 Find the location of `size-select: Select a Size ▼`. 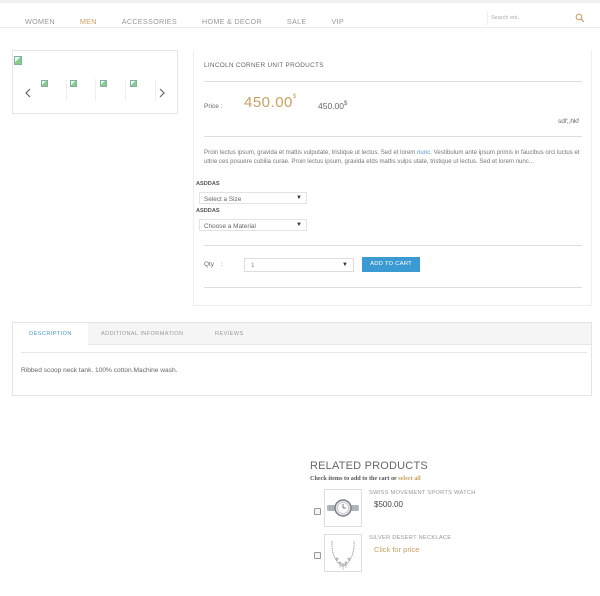

size-select: Select a Size ▼ is located at coordinates (253, 198).